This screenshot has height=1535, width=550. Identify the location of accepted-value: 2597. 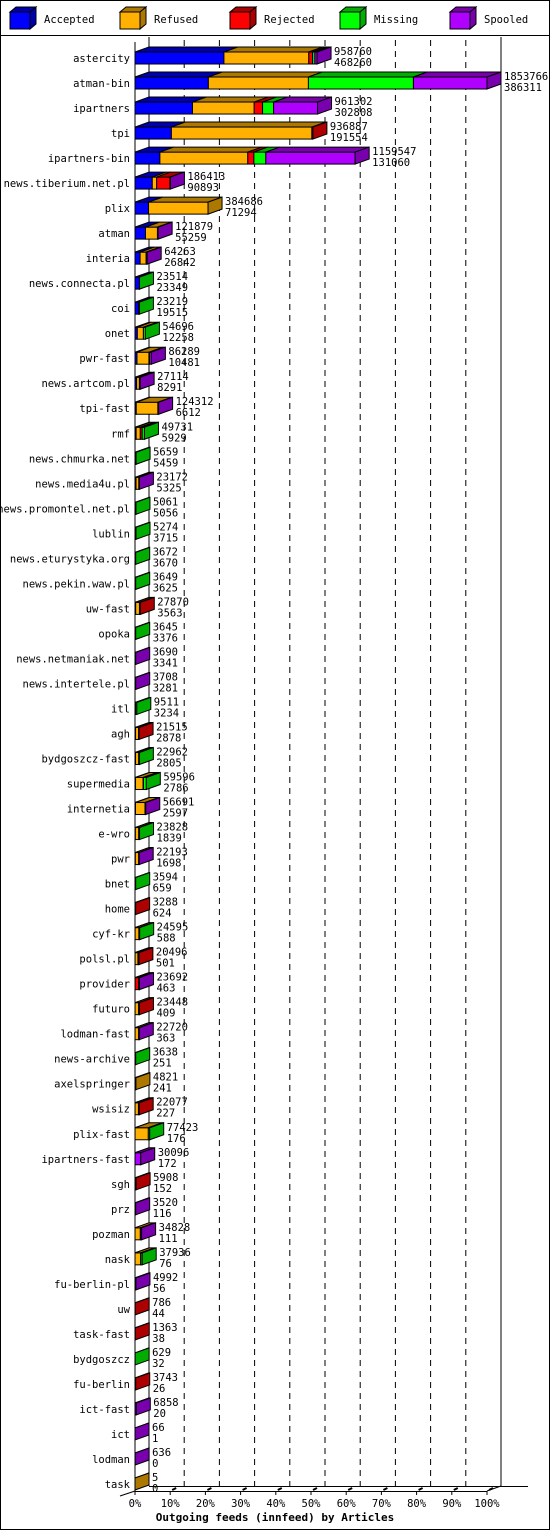
(175, 814).